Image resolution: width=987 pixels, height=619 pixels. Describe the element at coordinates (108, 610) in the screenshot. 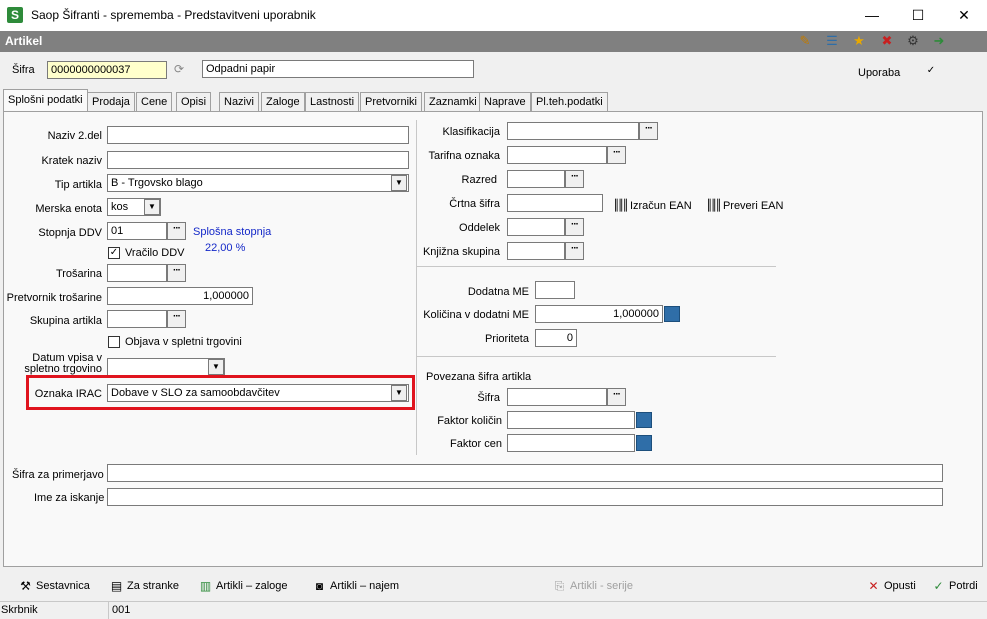

I see `status-divider` at that location.